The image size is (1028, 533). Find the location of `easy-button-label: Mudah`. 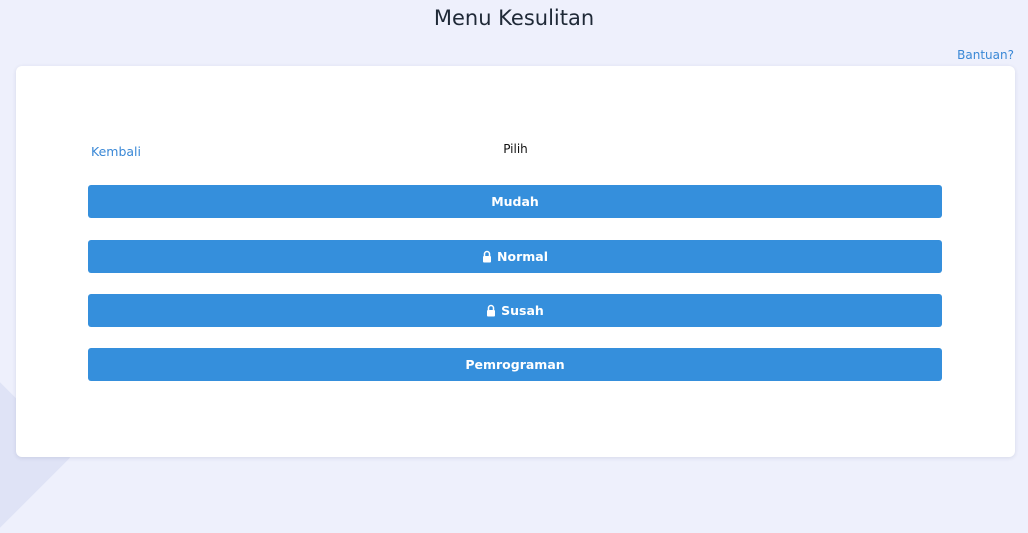

easy-button-label: Mudah is located at coordinates (515, 201).